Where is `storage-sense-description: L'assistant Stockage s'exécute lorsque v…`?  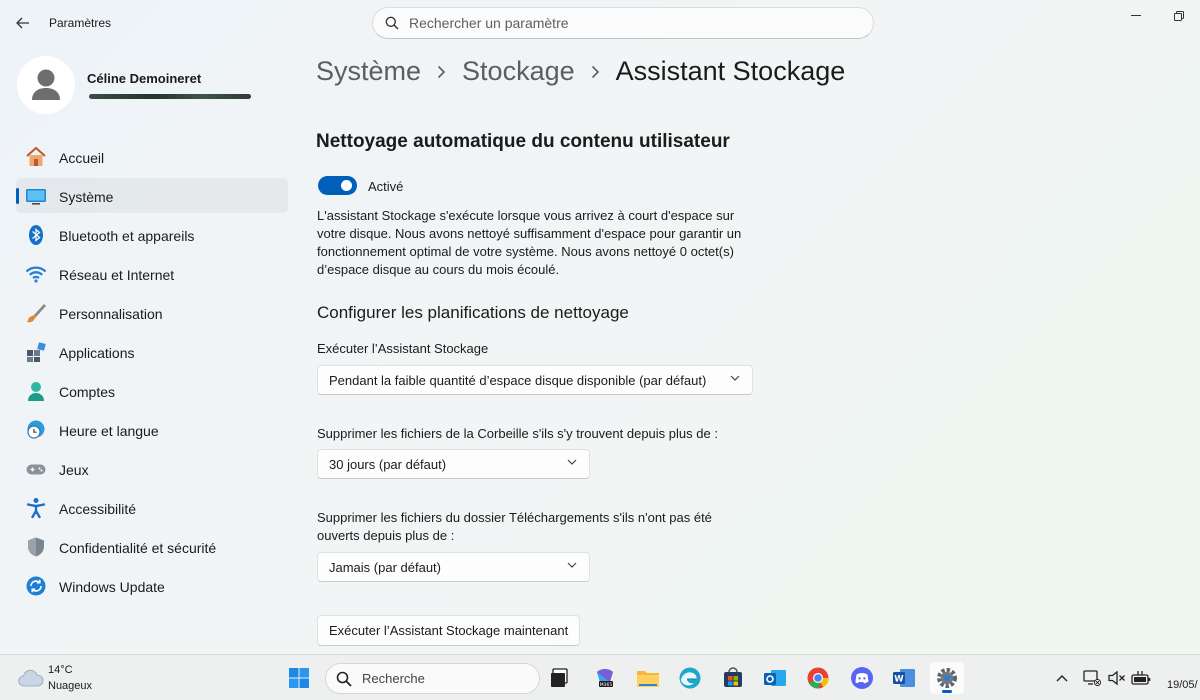 storage-sense-description: L'assistant Stockage s'exécute lorsque v… is located at coordinates (529, 242).